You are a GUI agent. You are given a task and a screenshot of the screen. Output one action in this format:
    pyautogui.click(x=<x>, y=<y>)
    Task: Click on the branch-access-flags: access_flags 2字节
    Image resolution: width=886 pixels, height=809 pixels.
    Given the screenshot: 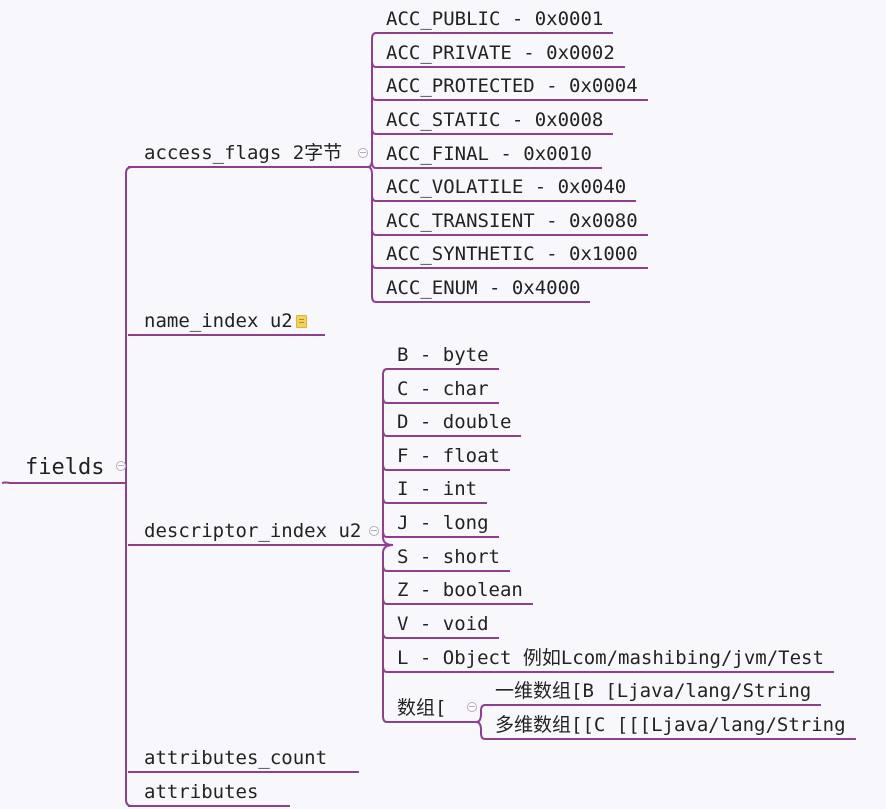 What is the action you would take?
    pyautogui.click(x=243, y=153)
    